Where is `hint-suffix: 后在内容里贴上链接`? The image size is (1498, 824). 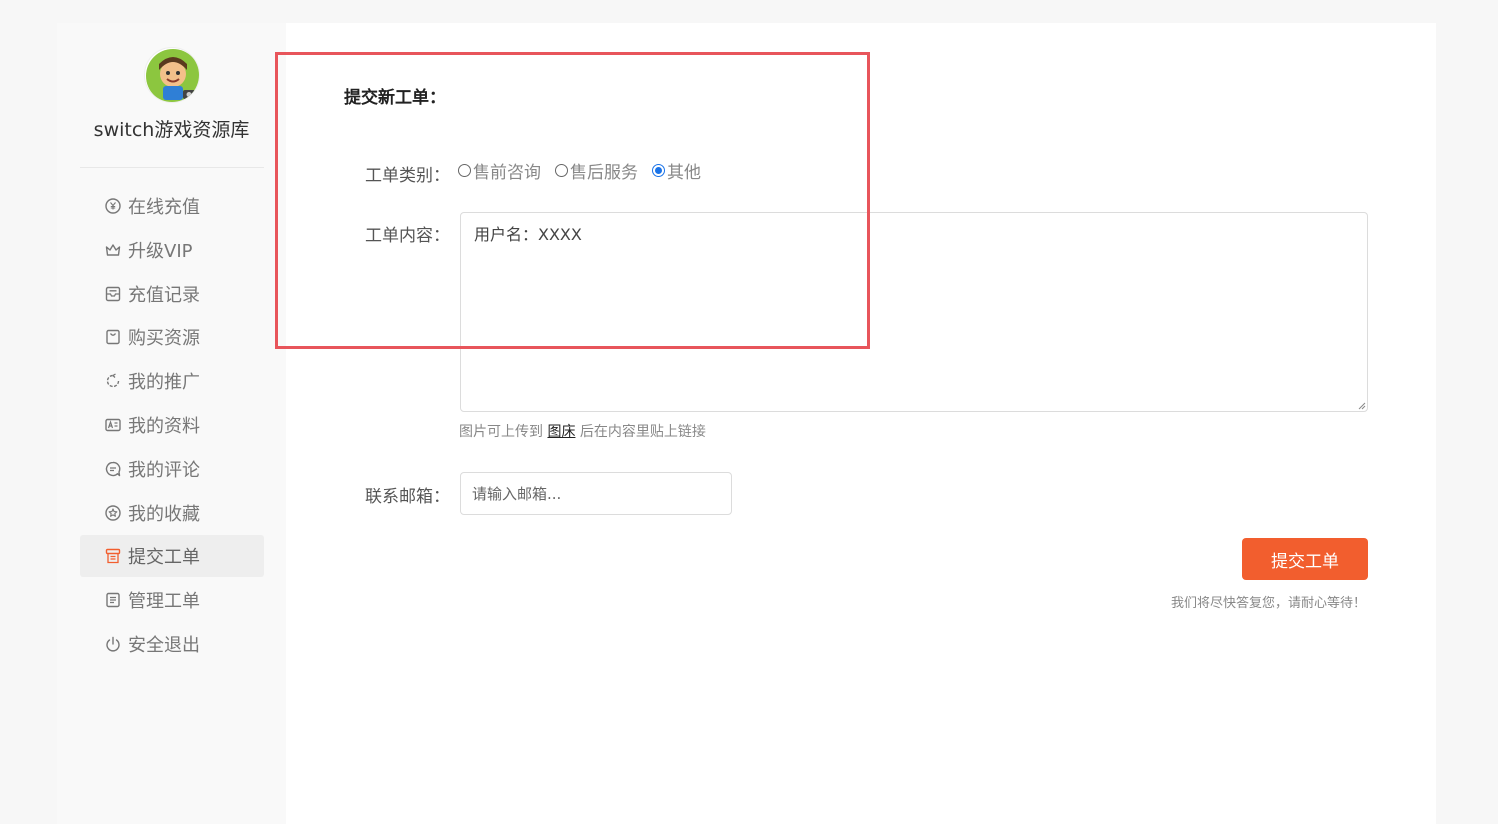 hint-suffix: 后在内容里贴上链接 is located at coordinates (642, 432).